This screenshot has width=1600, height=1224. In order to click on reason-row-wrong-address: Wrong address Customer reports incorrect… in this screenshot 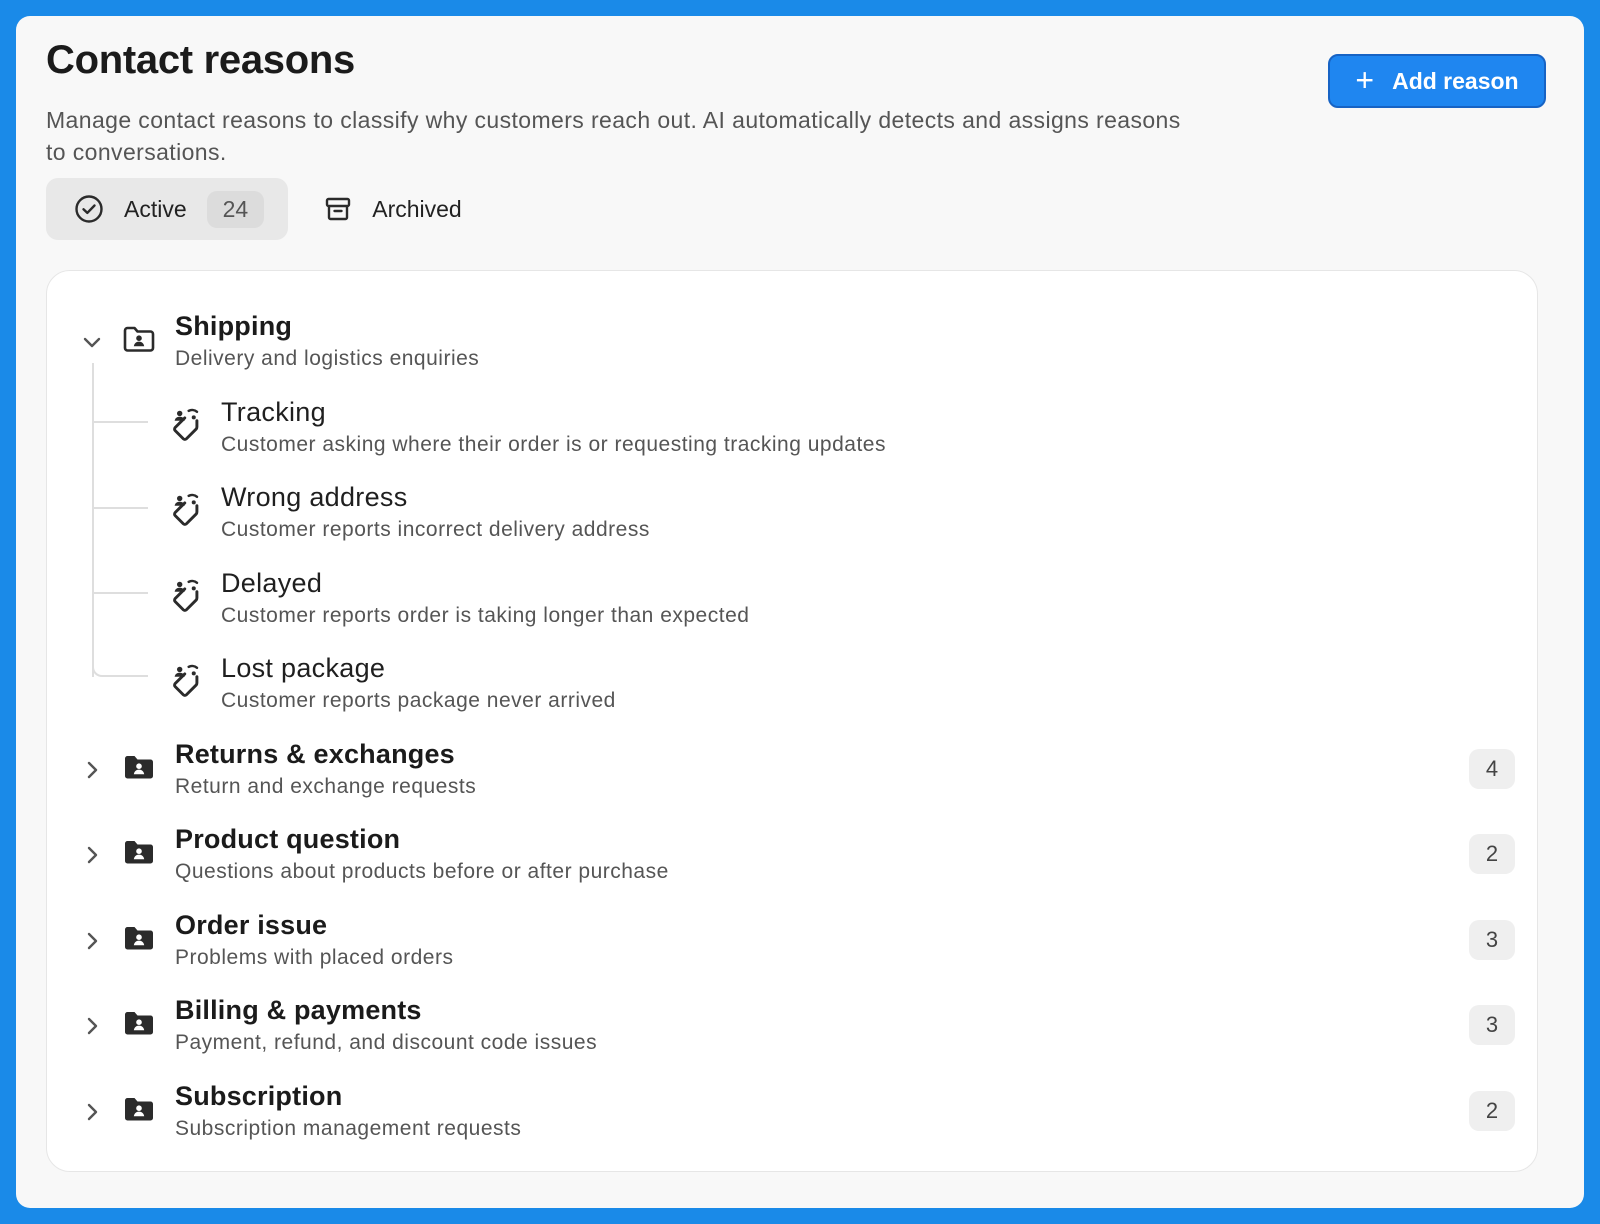, I will do `click(792, 522)`.